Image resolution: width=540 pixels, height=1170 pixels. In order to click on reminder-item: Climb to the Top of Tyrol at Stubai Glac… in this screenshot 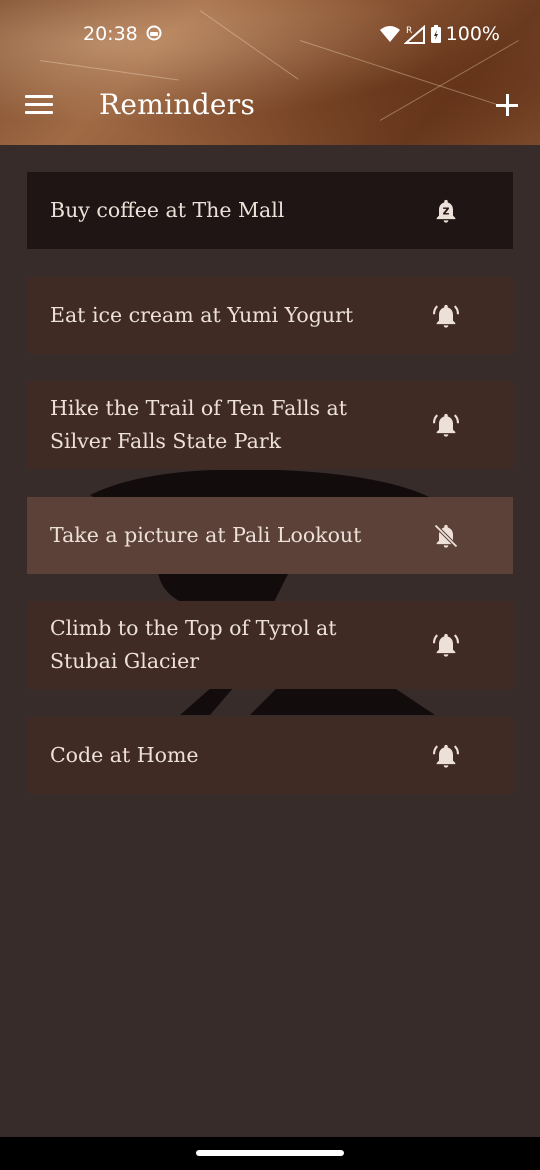, I will do `click(270, 645)`.